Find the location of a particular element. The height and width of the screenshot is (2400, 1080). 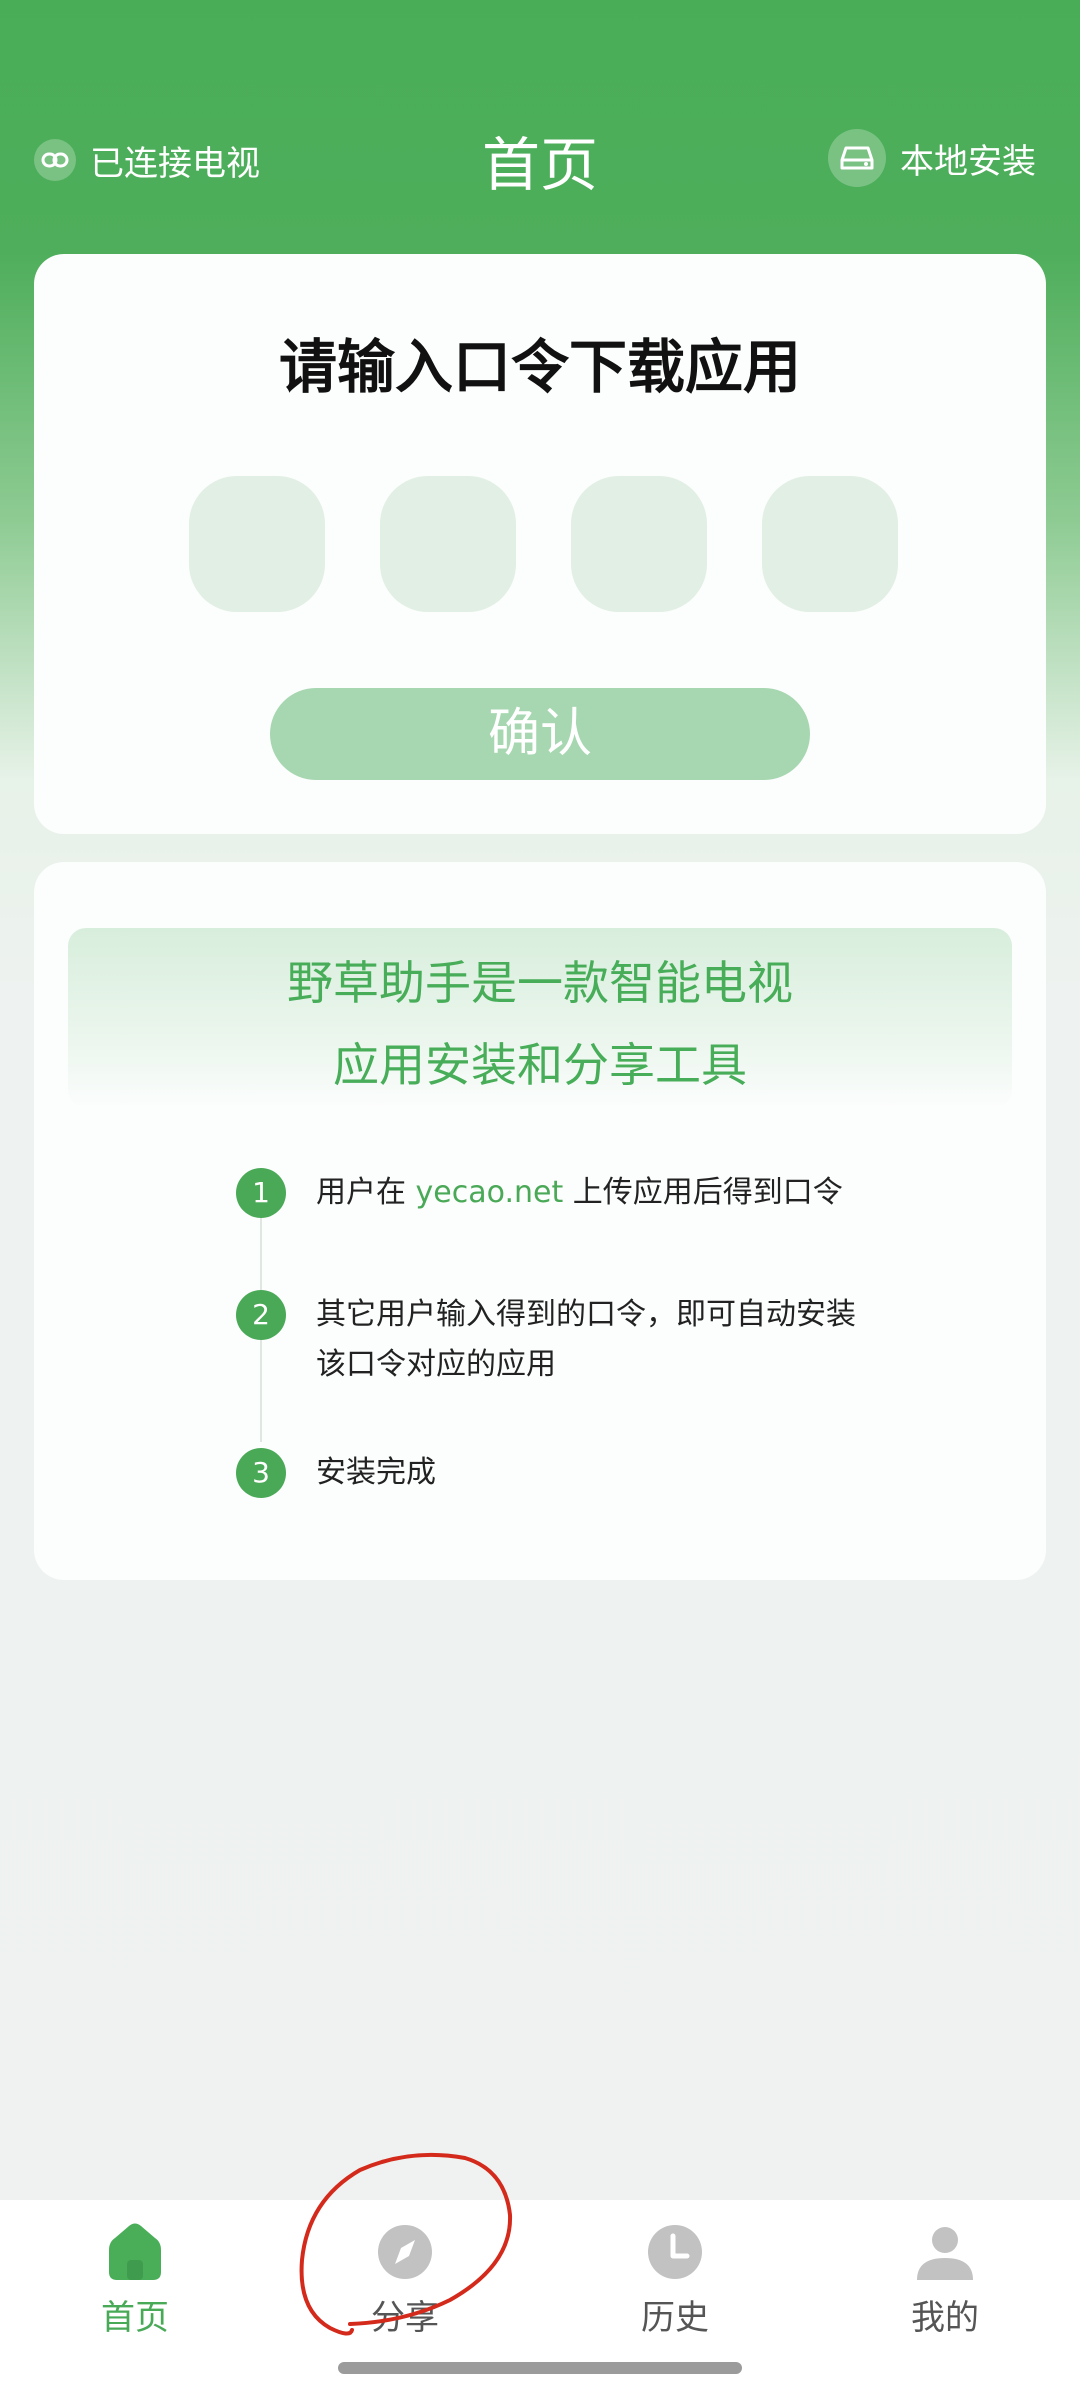

user-icon is located at coordinates (945, 2253).